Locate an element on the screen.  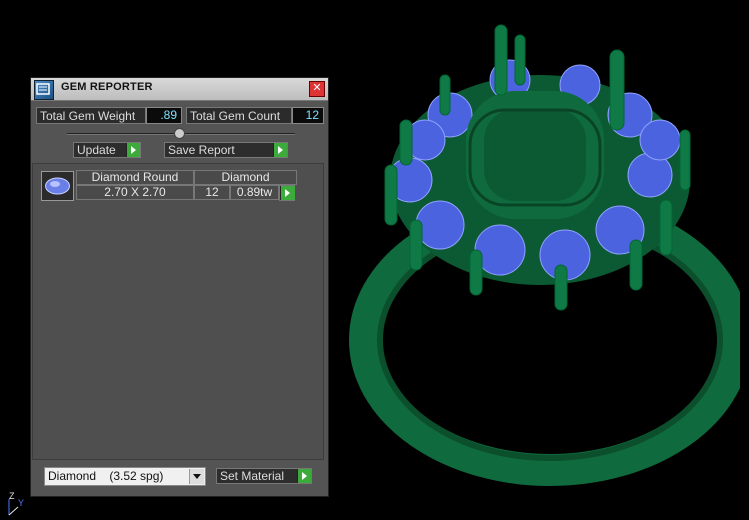
total-gem-count-value: 12 is located at coordinates (308, 115).